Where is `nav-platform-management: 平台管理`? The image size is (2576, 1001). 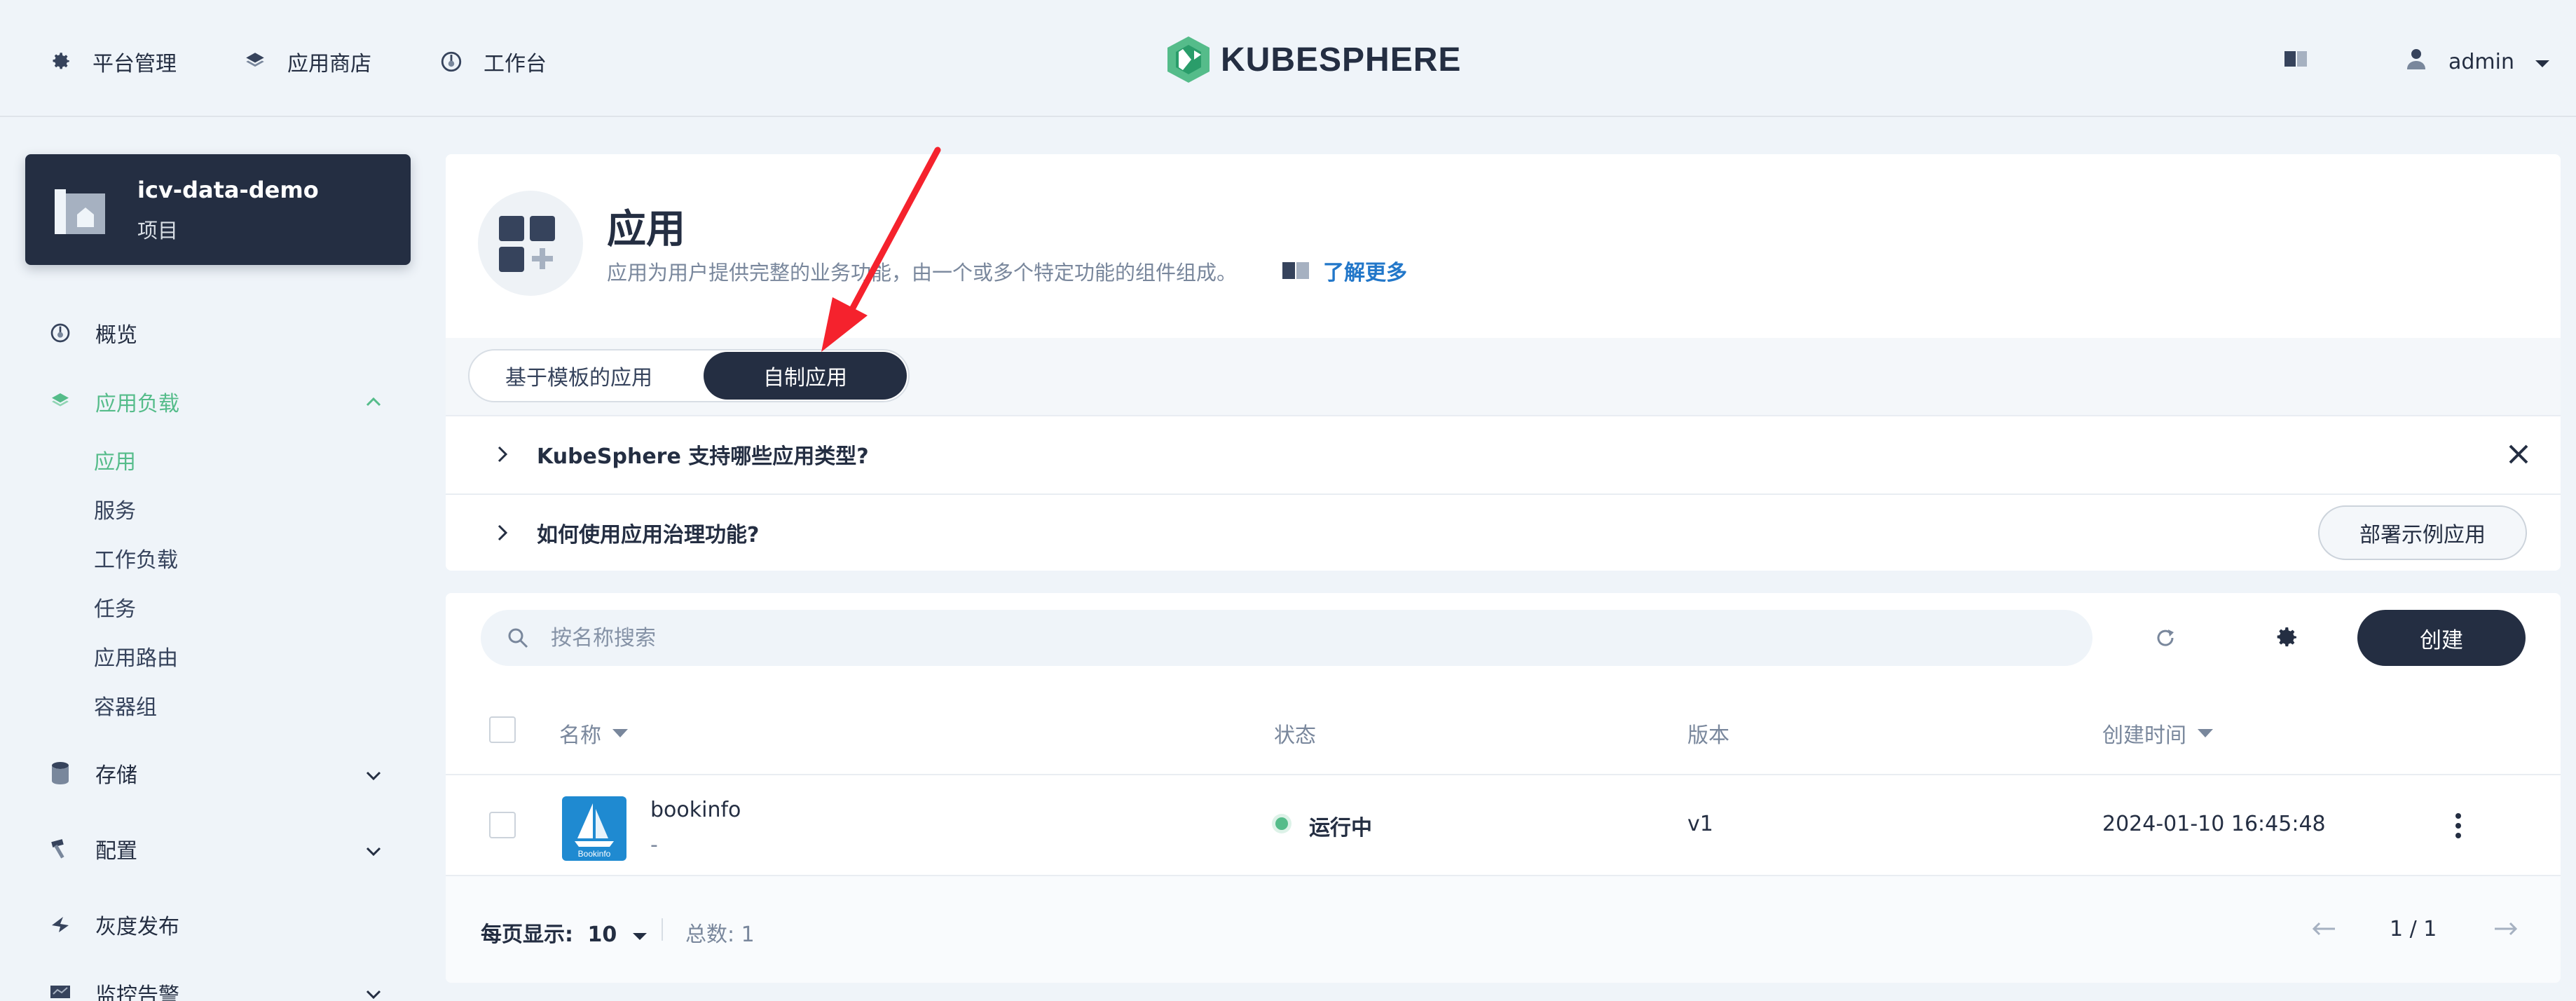 nav-platform-management: 平台管理 is located at coordinates (111, 62).